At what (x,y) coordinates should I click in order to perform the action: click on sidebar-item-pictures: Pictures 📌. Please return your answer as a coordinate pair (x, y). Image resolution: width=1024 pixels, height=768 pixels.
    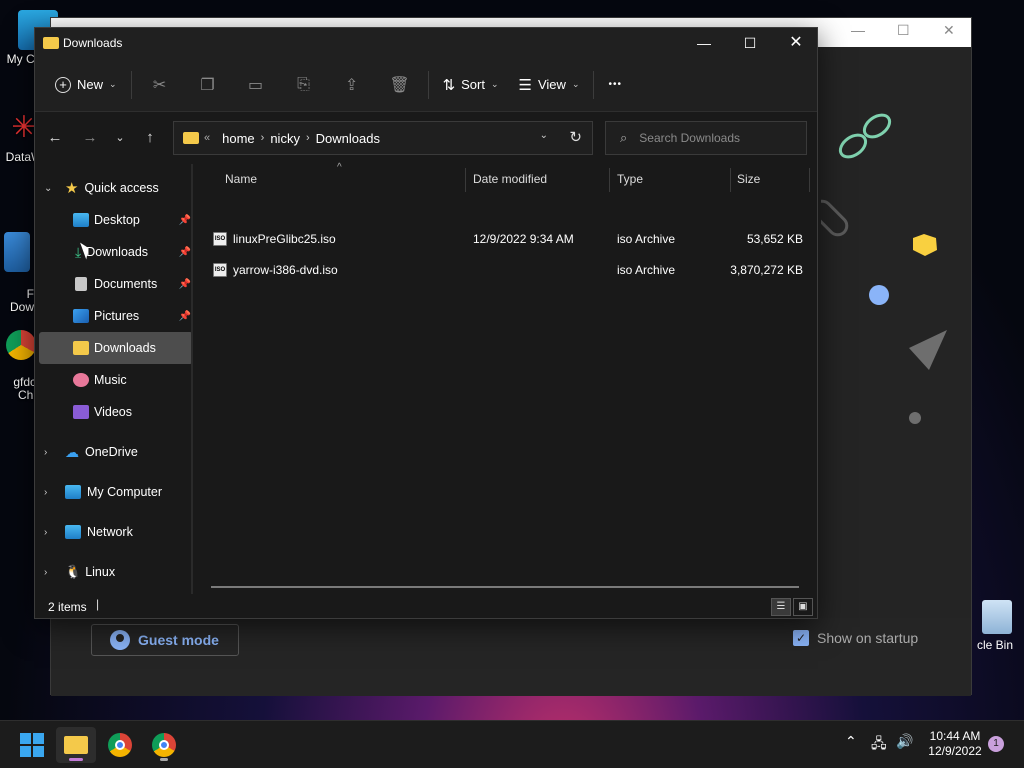
    Looking at the image, I should click on (114, 316).